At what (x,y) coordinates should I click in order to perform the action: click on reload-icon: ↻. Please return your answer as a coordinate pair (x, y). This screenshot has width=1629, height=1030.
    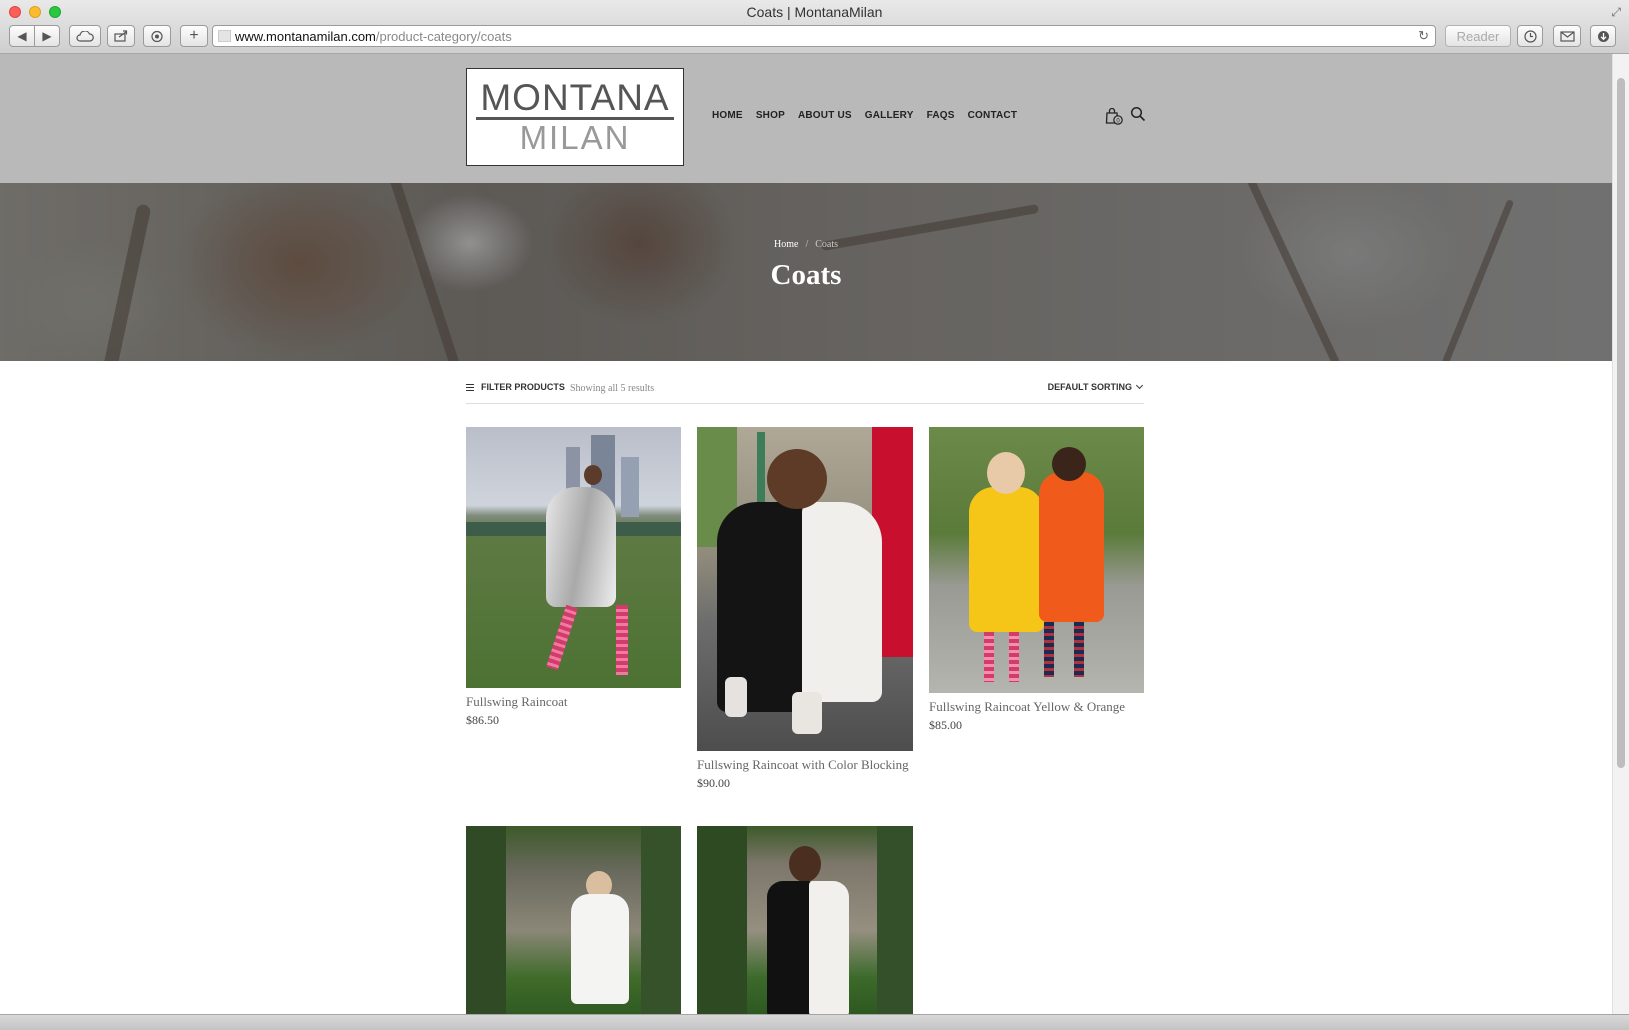
    Looking at the image, I should click on (1423, 36).